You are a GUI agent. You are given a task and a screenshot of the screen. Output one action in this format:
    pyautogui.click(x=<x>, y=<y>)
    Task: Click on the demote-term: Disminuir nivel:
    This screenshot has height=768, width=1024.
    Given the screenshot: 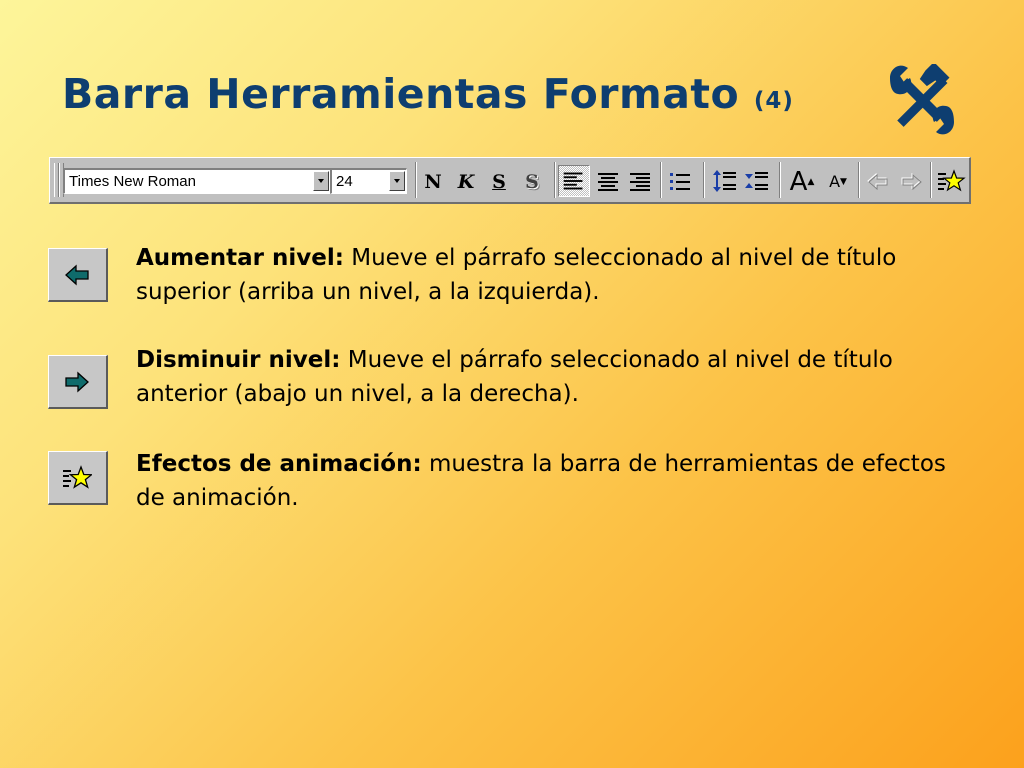 What is the action you would take?
    pyautogui.click(x=238, y=360)
    